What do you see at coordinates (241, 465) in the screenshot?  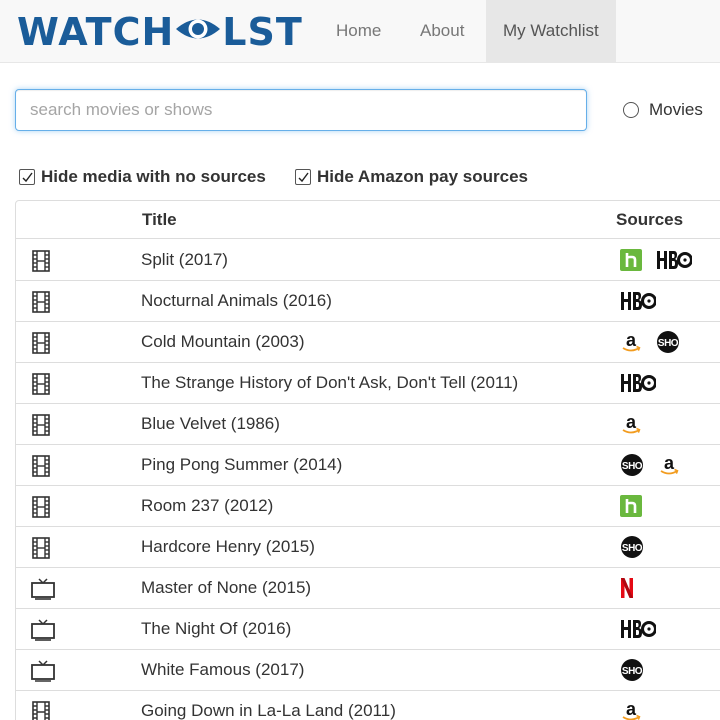 I see `media-title: Ping Pong Summer (2014)` at bounding box center [241, 465].